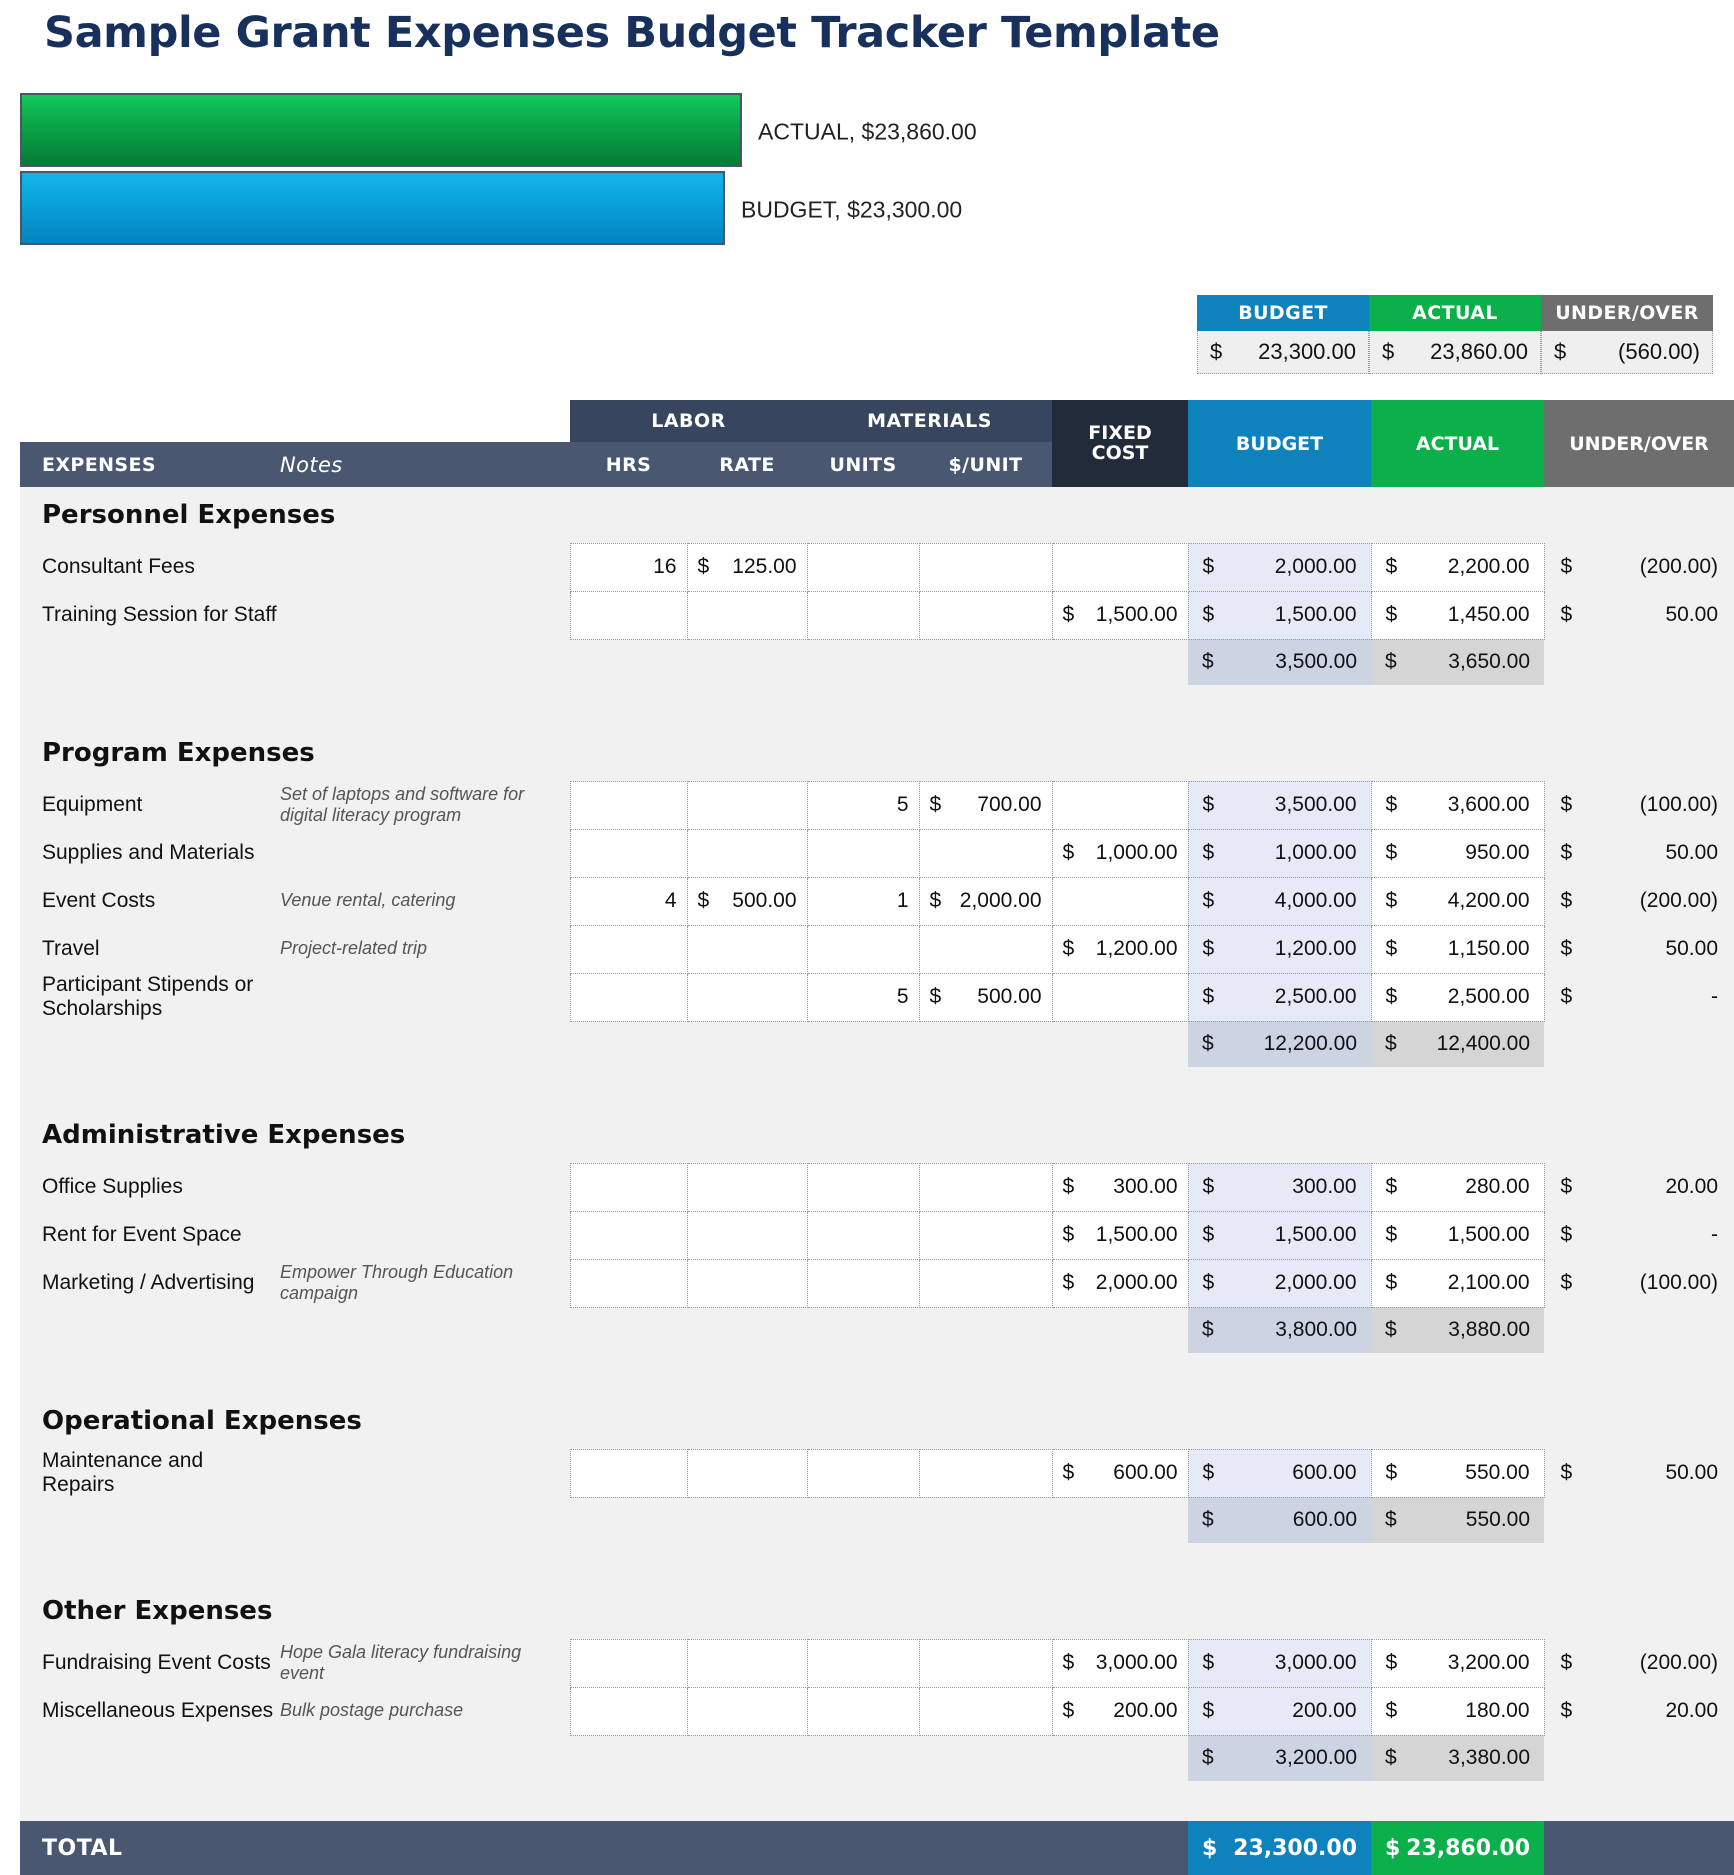 The image size is (1734, 1875). Describe the element at coordinates (1457, 901) in the screenshot. I see `actual-cell: $4,200.00` at that location.